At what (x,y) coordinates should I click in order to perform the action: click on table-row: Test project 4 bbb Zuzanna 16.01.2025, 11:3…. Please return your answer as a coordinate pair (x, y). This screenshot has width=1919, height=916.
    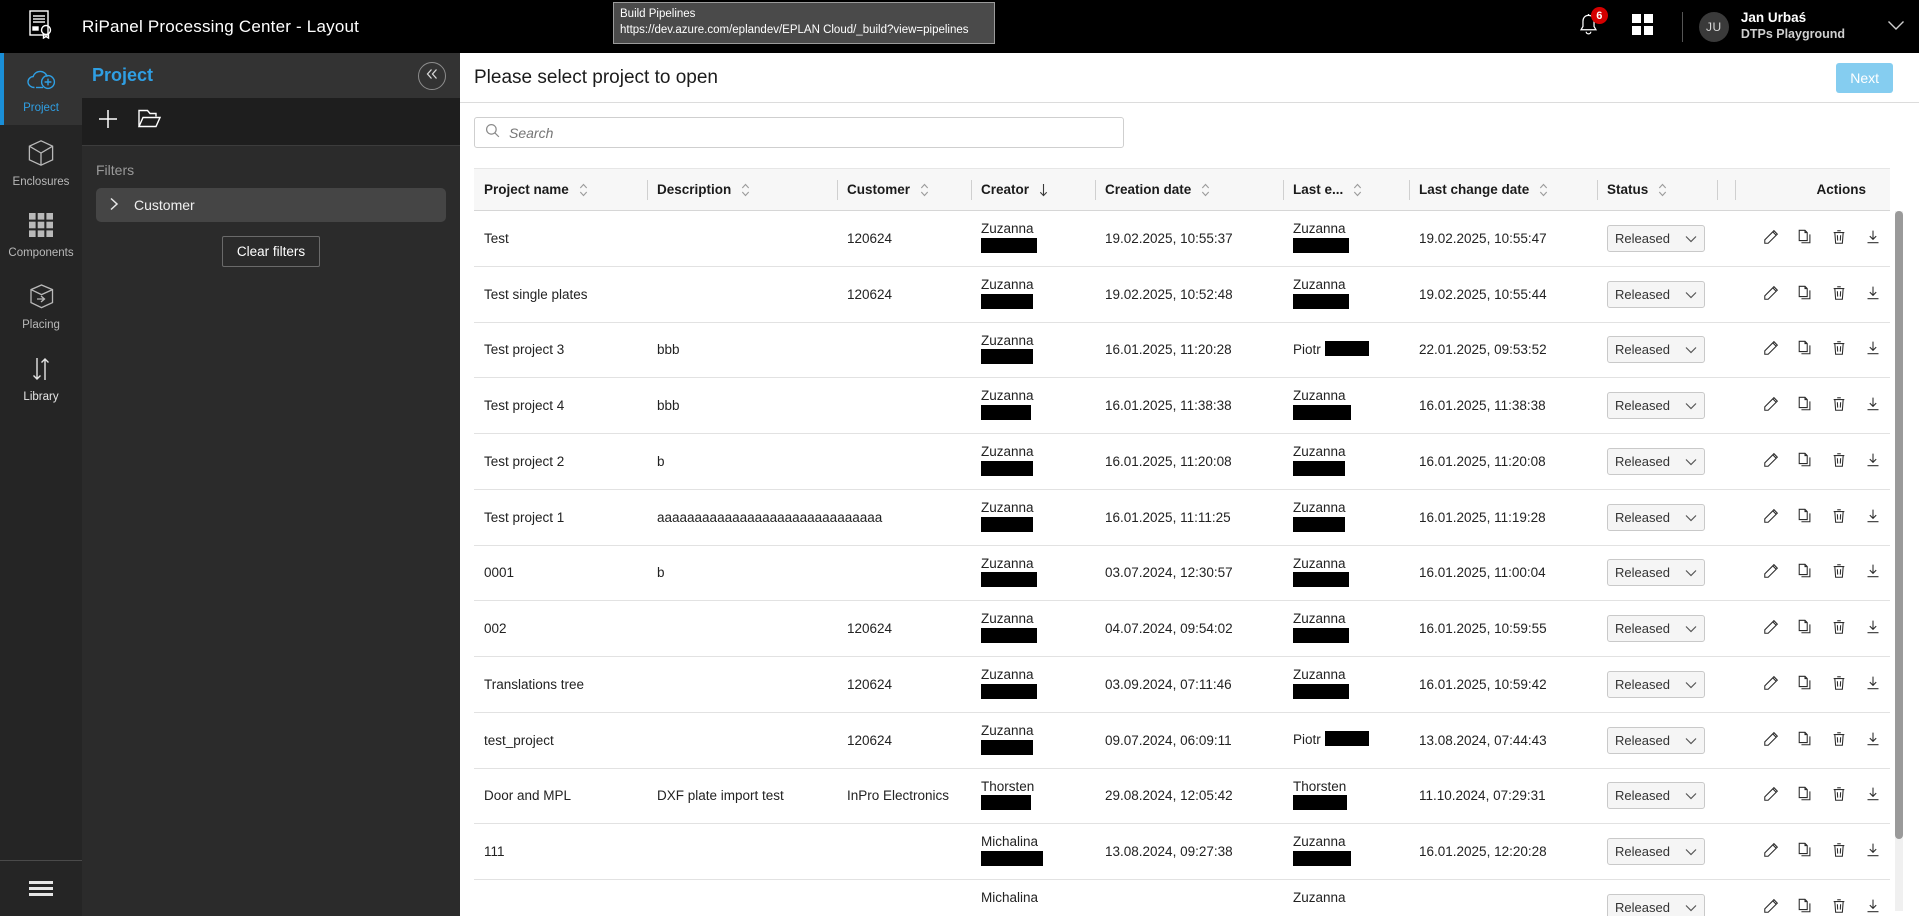
    Looking at the image, I should click on (1182, 405).